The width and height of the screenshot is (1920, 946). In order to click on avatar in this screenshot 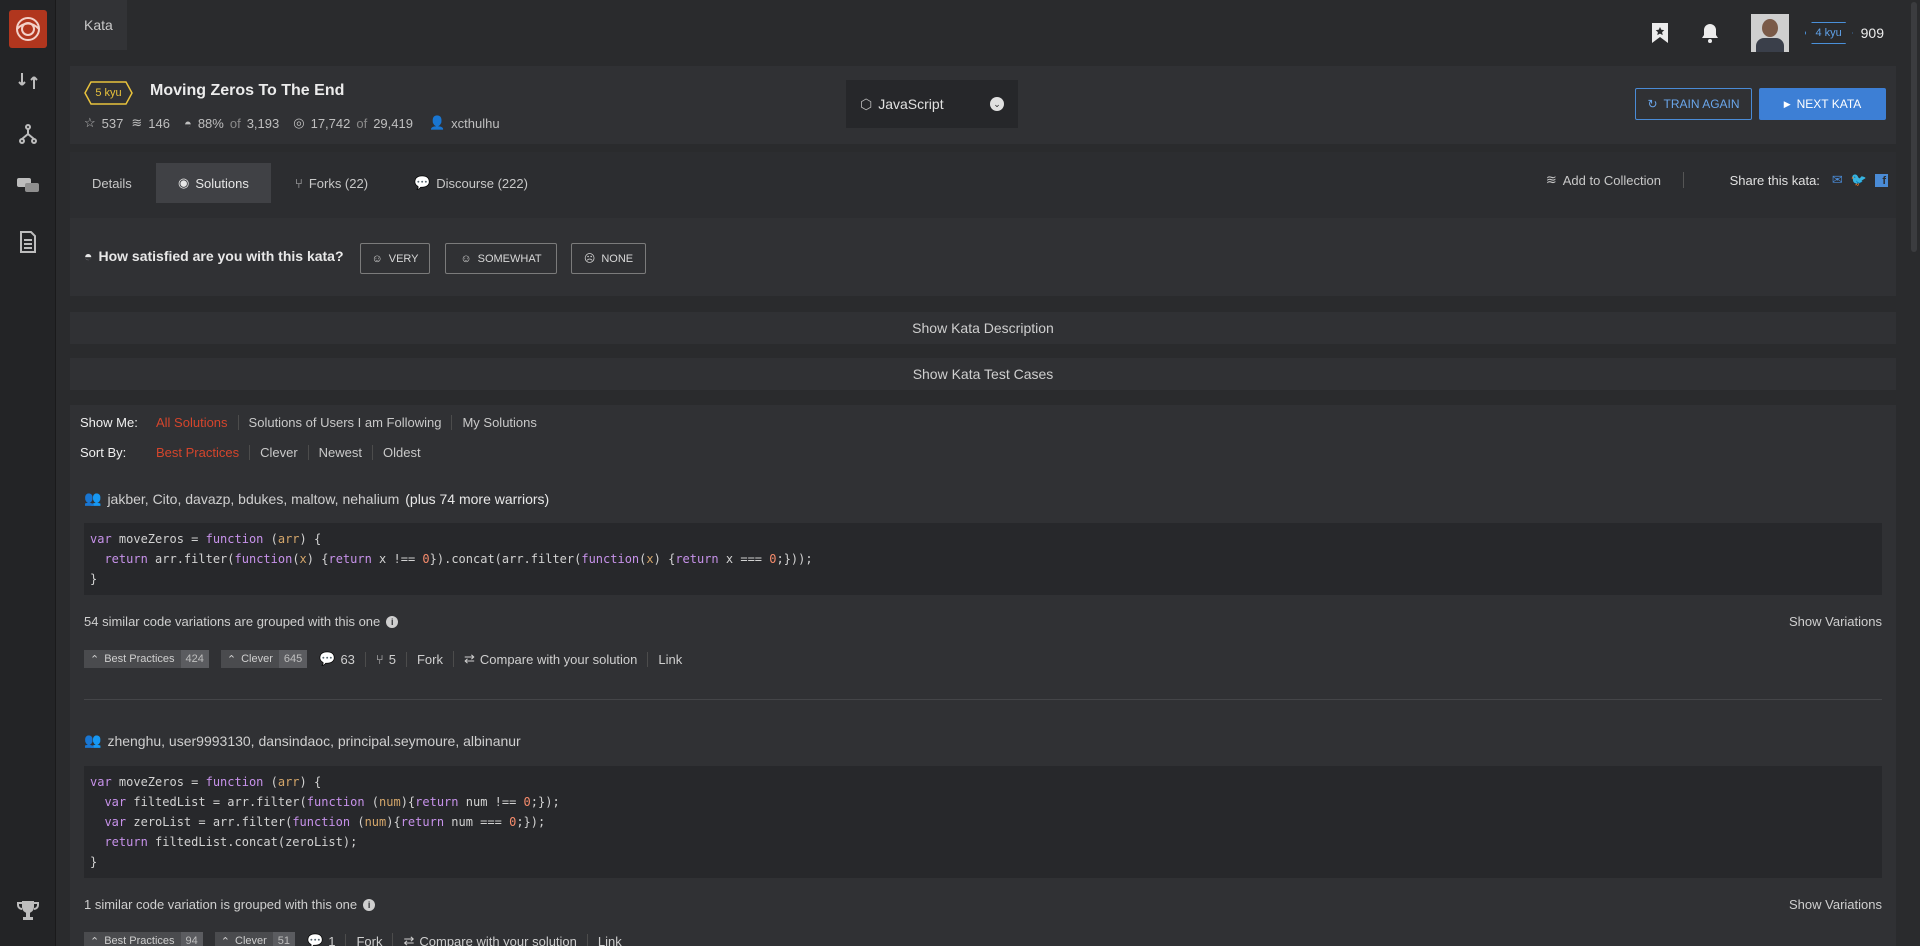, I will do `click(1769, 33)`.